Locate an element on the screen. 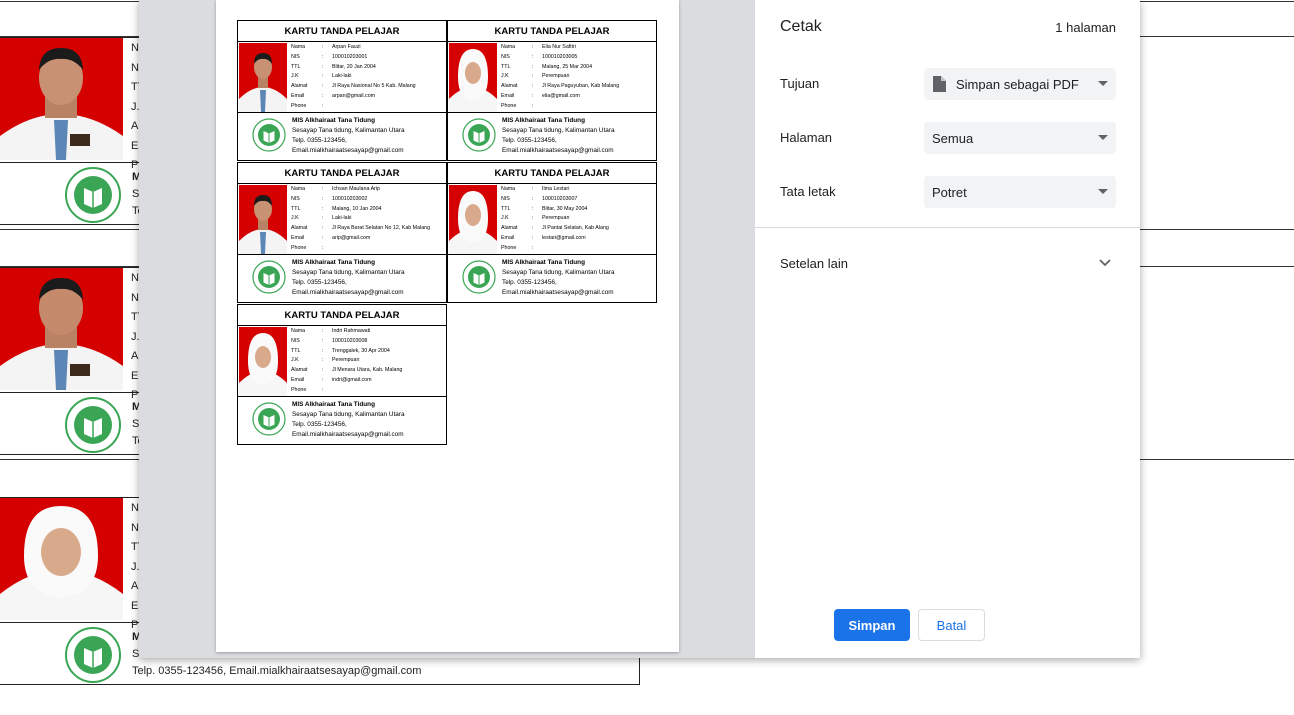 This screenshot has height=715, width=1294. card-field-row: NIS: 100010203008 is located at coordinates (346, 342).